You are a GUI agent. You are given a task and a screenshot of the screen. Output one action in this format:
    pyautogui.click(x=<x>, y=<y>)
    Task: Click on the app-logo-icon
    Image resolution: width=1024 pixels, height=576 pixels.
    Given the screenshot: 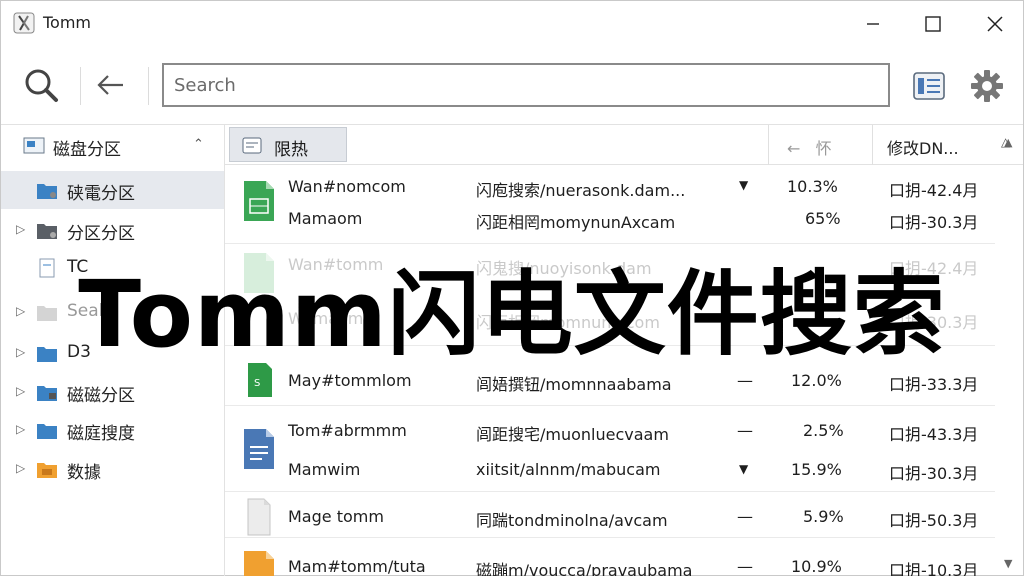 What is the action you would take?
    pyautogui.click(x=24, y=23)
    